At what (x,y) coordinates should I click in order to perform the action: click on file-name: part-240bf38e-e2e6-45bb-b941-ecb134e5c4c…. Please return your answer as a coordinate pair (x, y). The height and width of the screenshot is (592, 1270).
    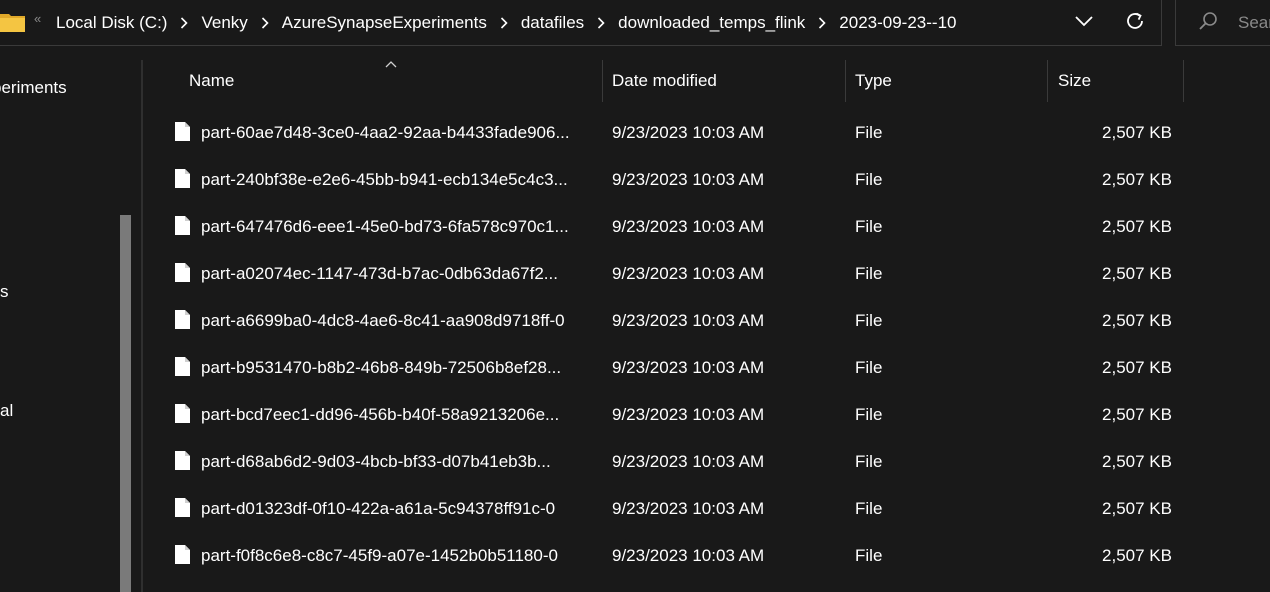
    Looking at the image, I should click on (384, 179).